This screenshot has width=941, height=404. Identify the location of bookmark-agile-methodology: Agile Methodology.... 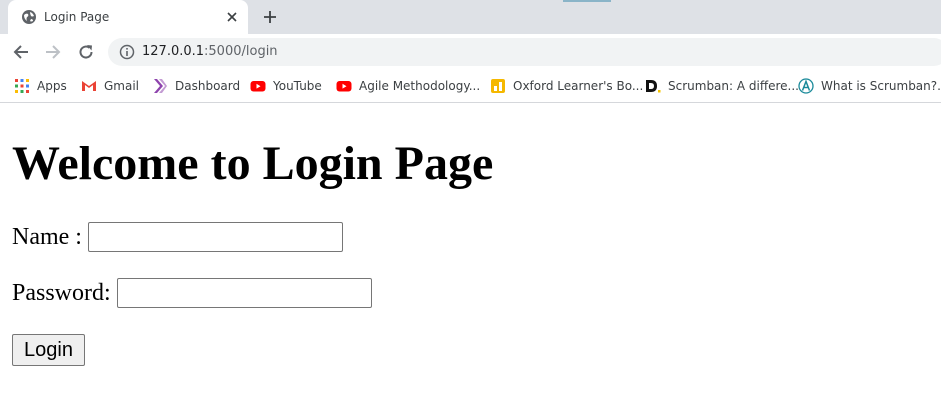
(408, 86).